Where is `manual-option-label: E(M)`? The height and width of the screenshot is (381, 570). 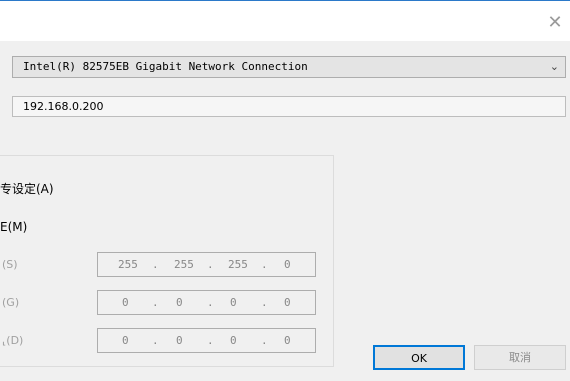 manual-option-label: E(M) is located at coordinates (14, 227).